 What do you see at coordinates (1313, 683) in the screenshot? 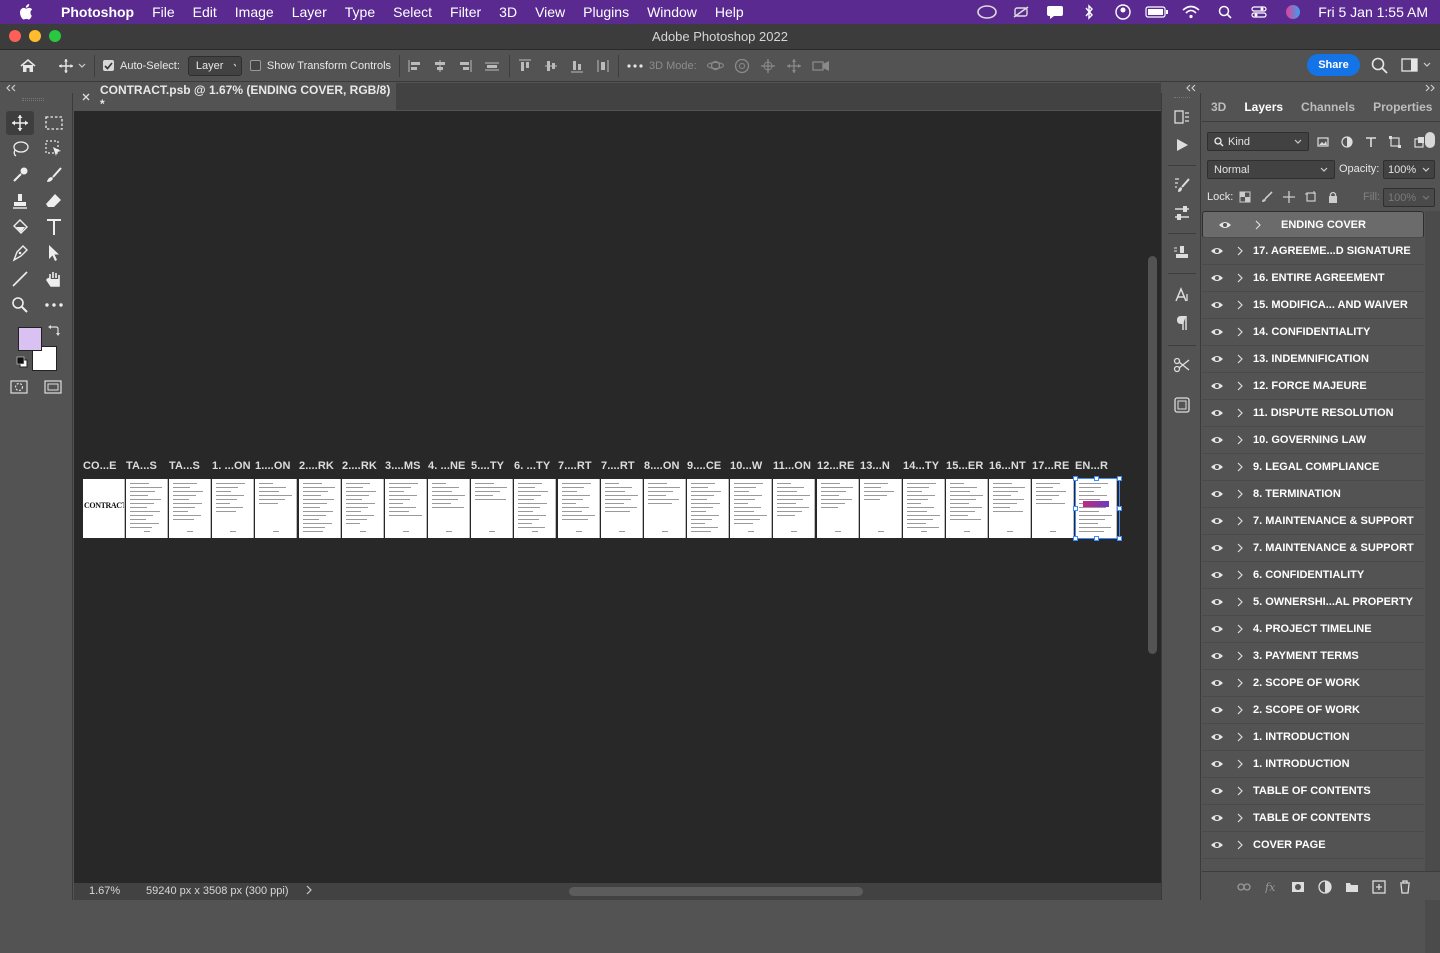
I see `layer-row: 2. SCOPE OF WORK` at bounding box center [1313, 683].